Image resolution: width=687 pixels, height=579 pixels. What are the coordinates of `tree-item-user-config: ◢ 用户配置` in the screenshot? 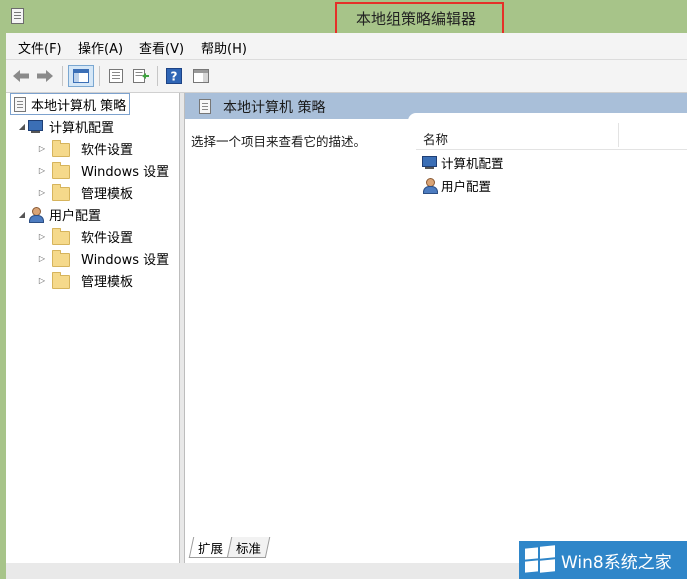 It's located at (58, 214).